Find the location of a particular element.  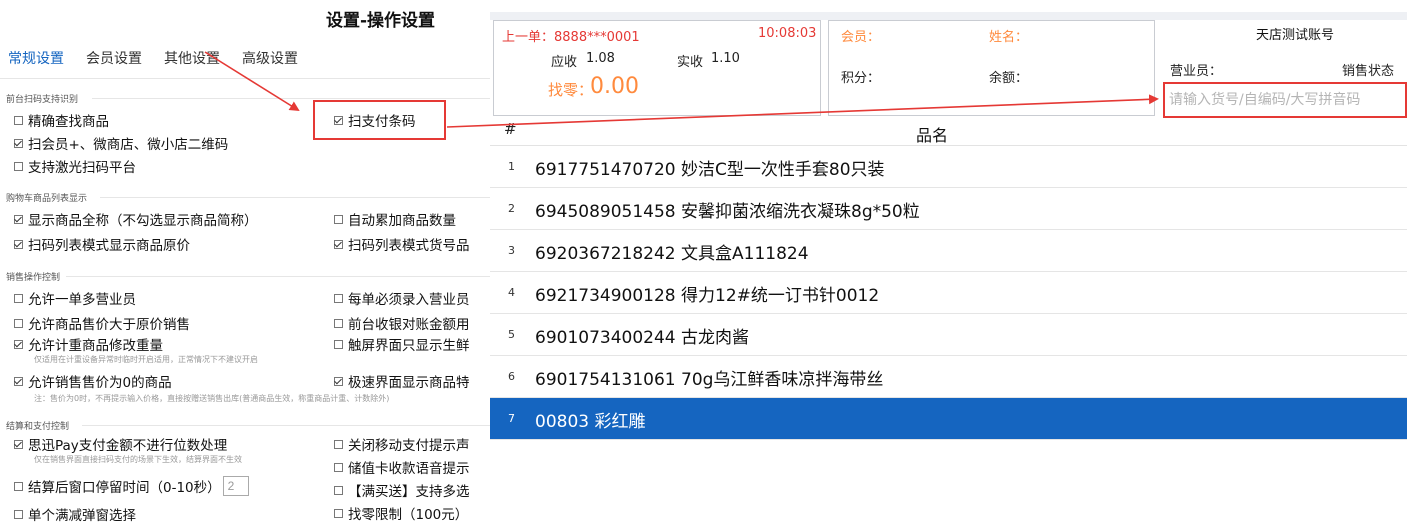

option-require-clerk: 每单必须录入营业员 is located at coordinates (402, 298).